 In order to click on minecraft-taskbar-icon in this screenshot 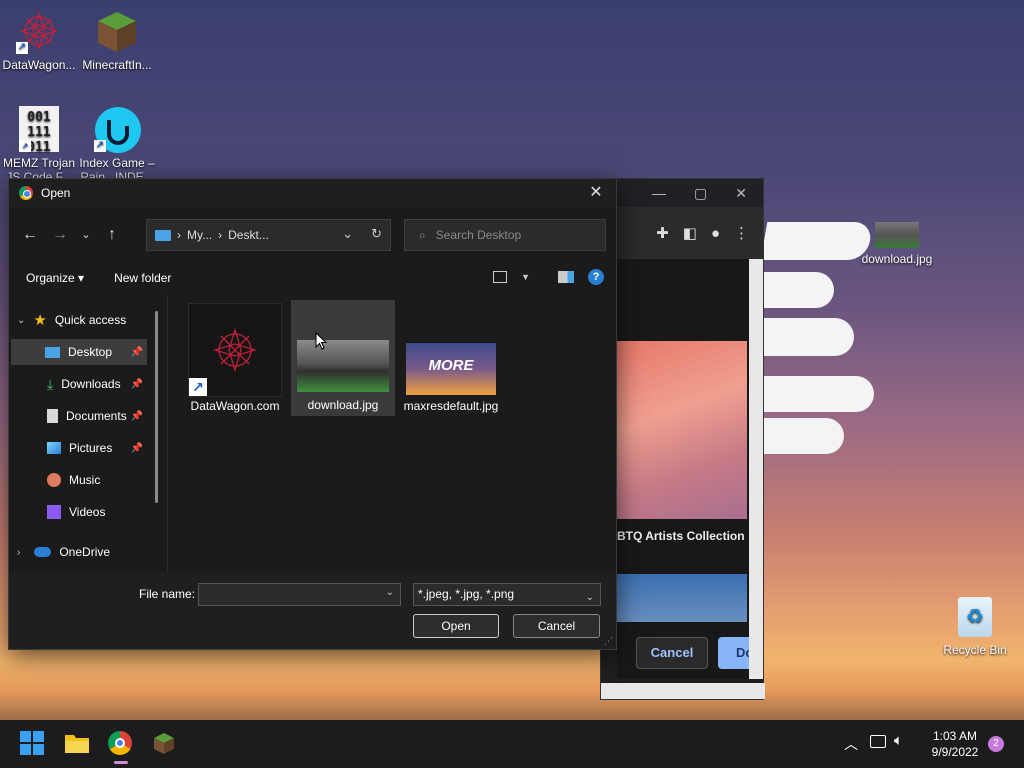, I will do `click(165, 744)`.